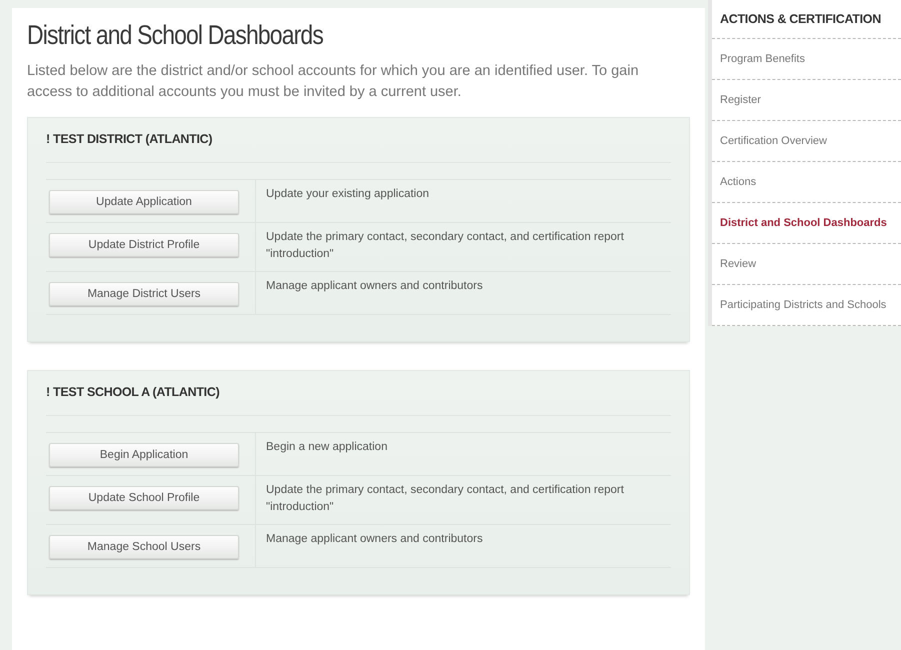  What do you see at coordinates (806, 59) in the screenshot?
I see `sidebar-link: Program Benefits` at bounding box center [806, 59].